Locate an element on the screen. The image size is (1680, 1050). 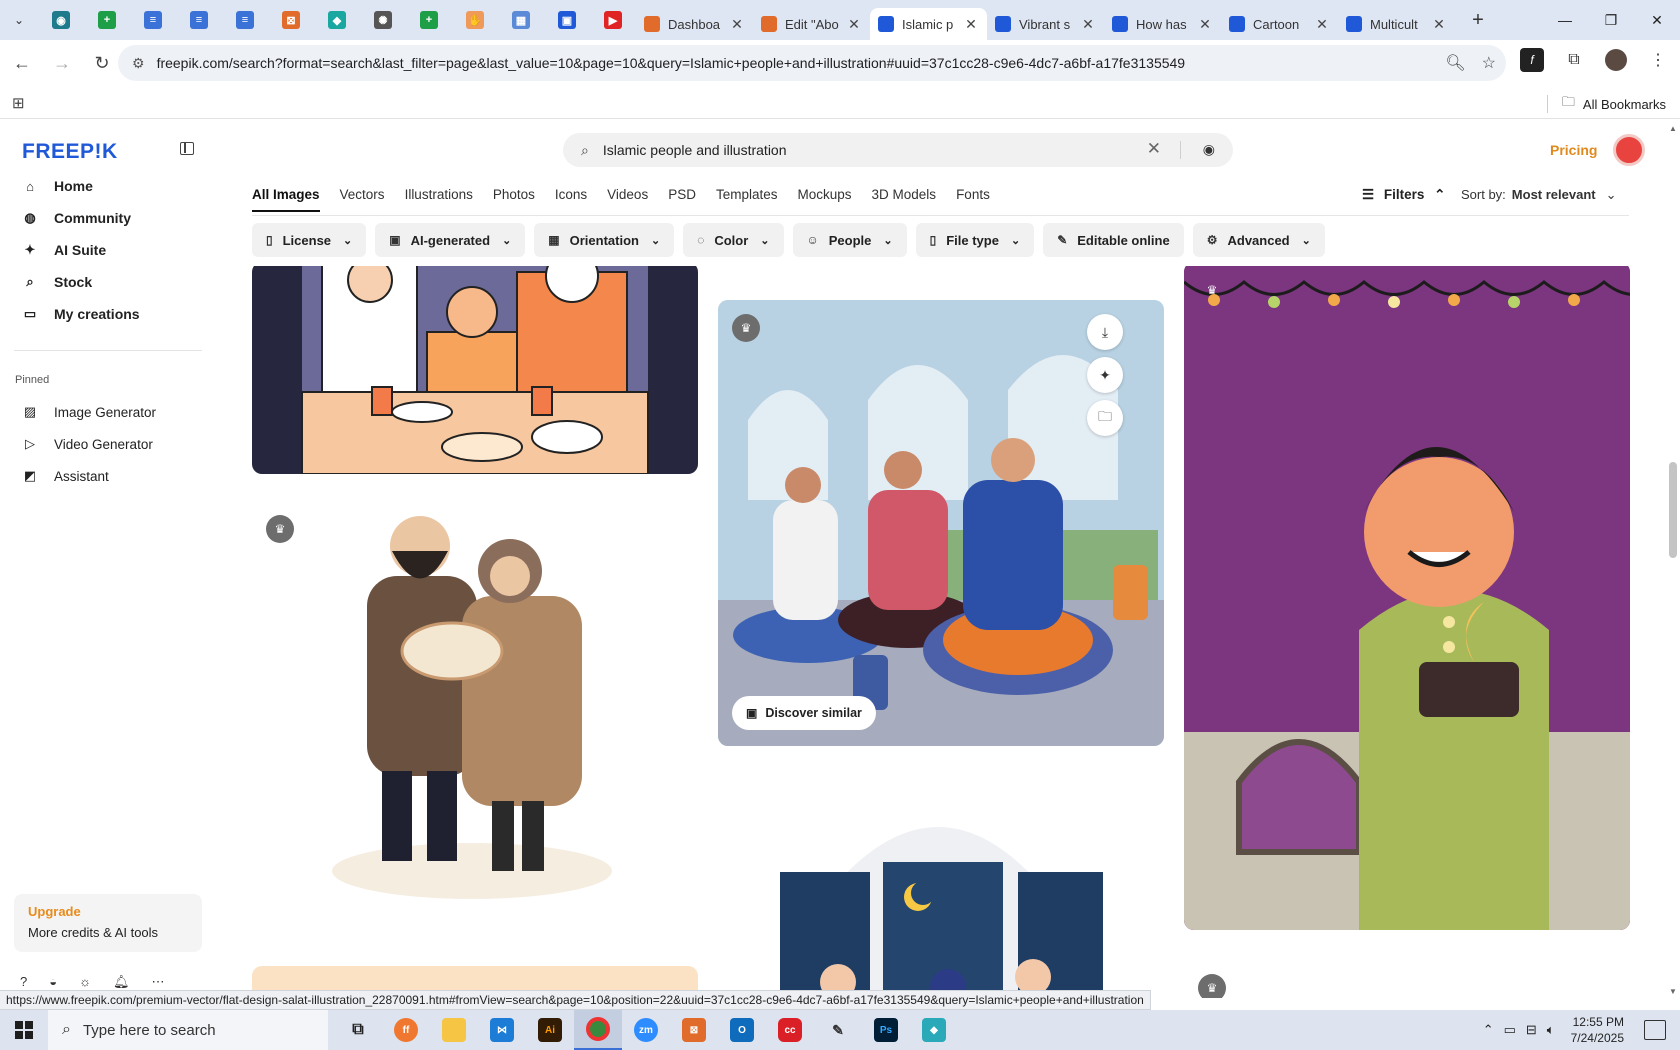
category-tab: Photos is located at coordinates (514, 199).